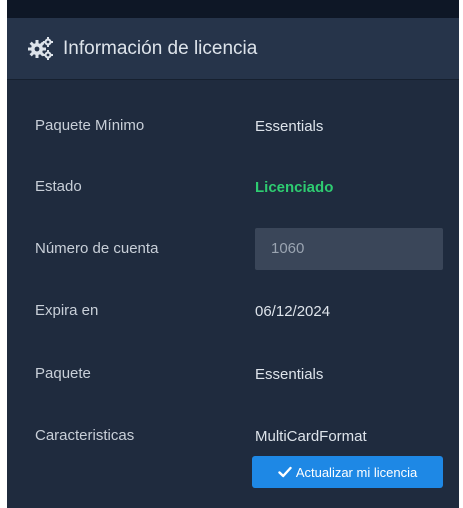 The width and height of the screenshot is (463, 508). Describe the element at coordinates (285, 472) in the screenshot. I see `check-icon` at that location.